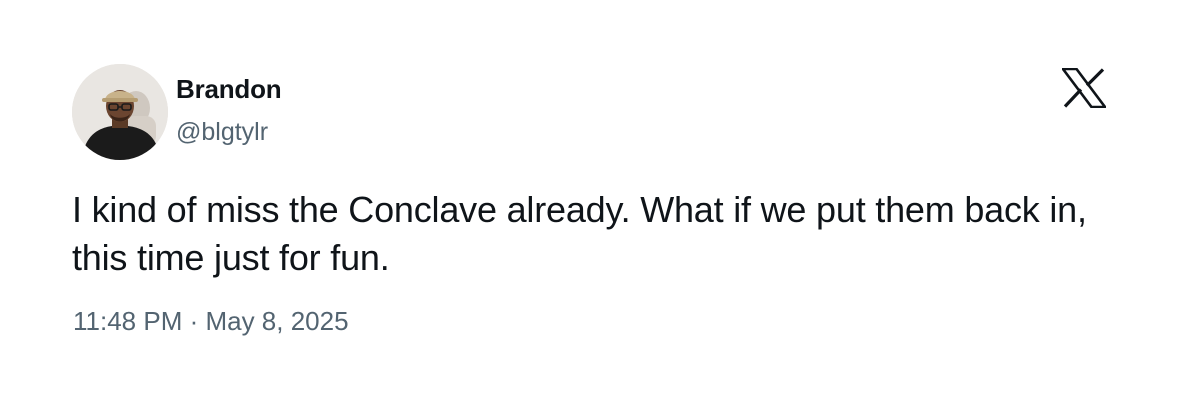 This screenshot has height=408, width=1180. What do you see at coordinates (211, 321) in the screenshot?
I see `tweet-timestamp: 11:48 PM · May 8, 2025` at bounding box center [211, 321].